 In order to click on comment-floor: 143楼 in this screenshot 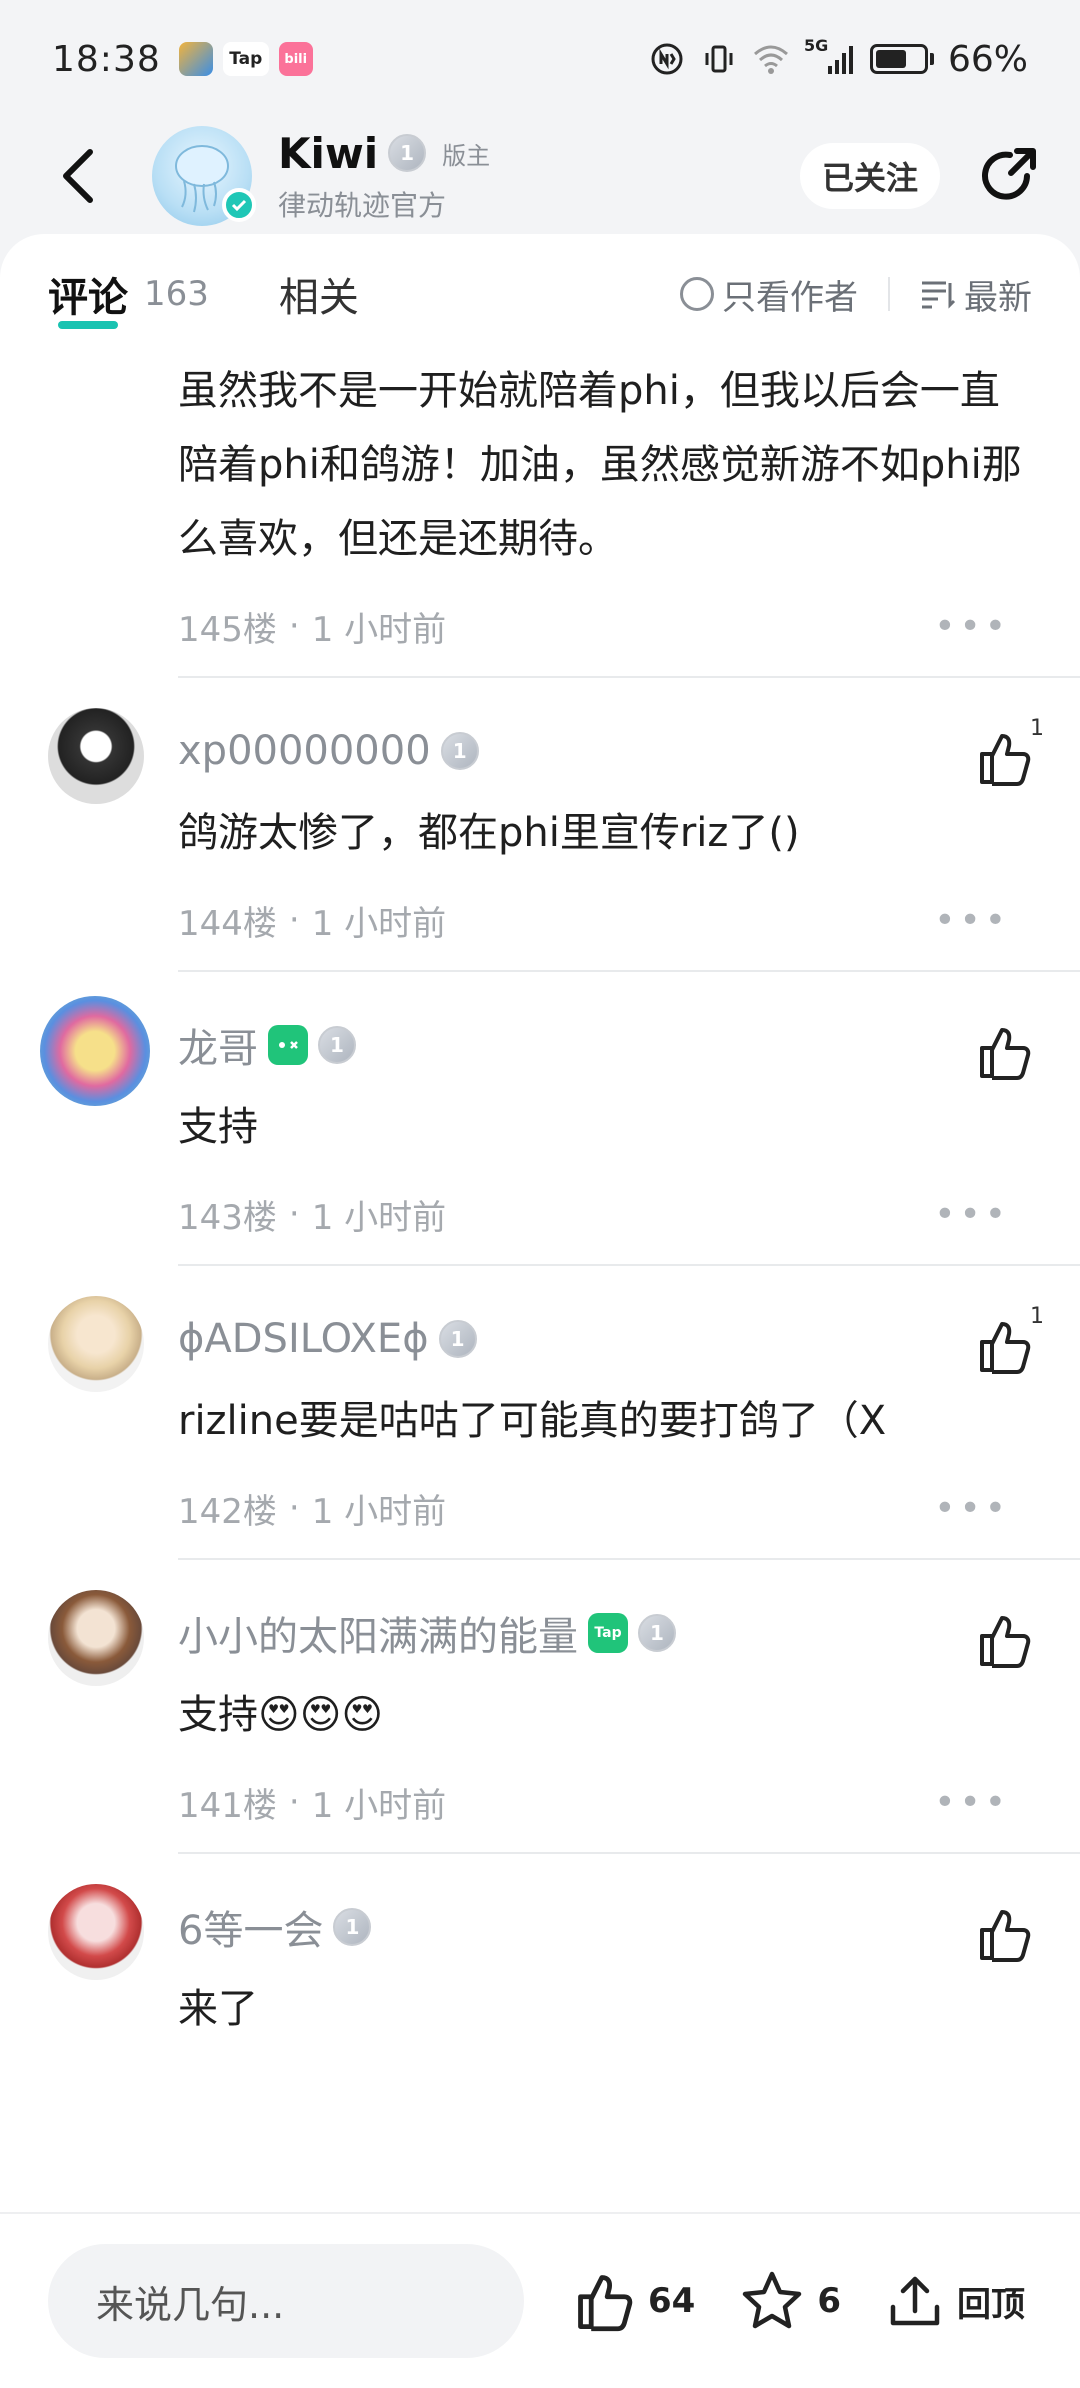, I will do `click(227, 1217)`.